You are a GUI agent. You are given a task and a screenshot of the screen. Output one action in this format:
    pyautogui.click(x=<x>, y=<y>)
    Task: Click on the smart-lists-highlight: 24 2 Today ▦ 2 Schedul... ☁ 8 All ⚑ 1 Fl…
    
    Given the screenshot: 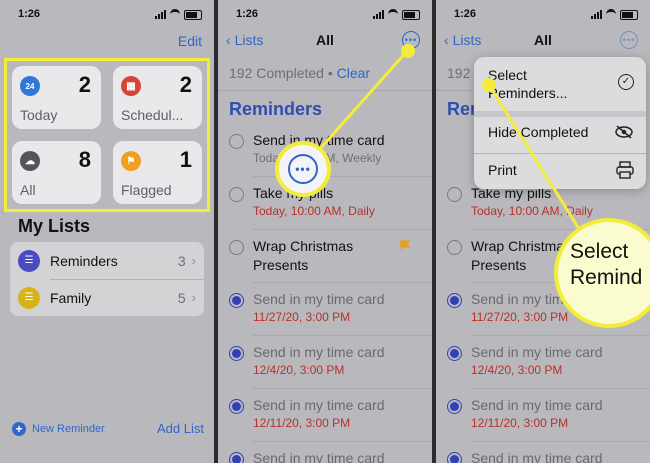 What is the action you would take?
    pyautogui.click(x=107, y=135)
    